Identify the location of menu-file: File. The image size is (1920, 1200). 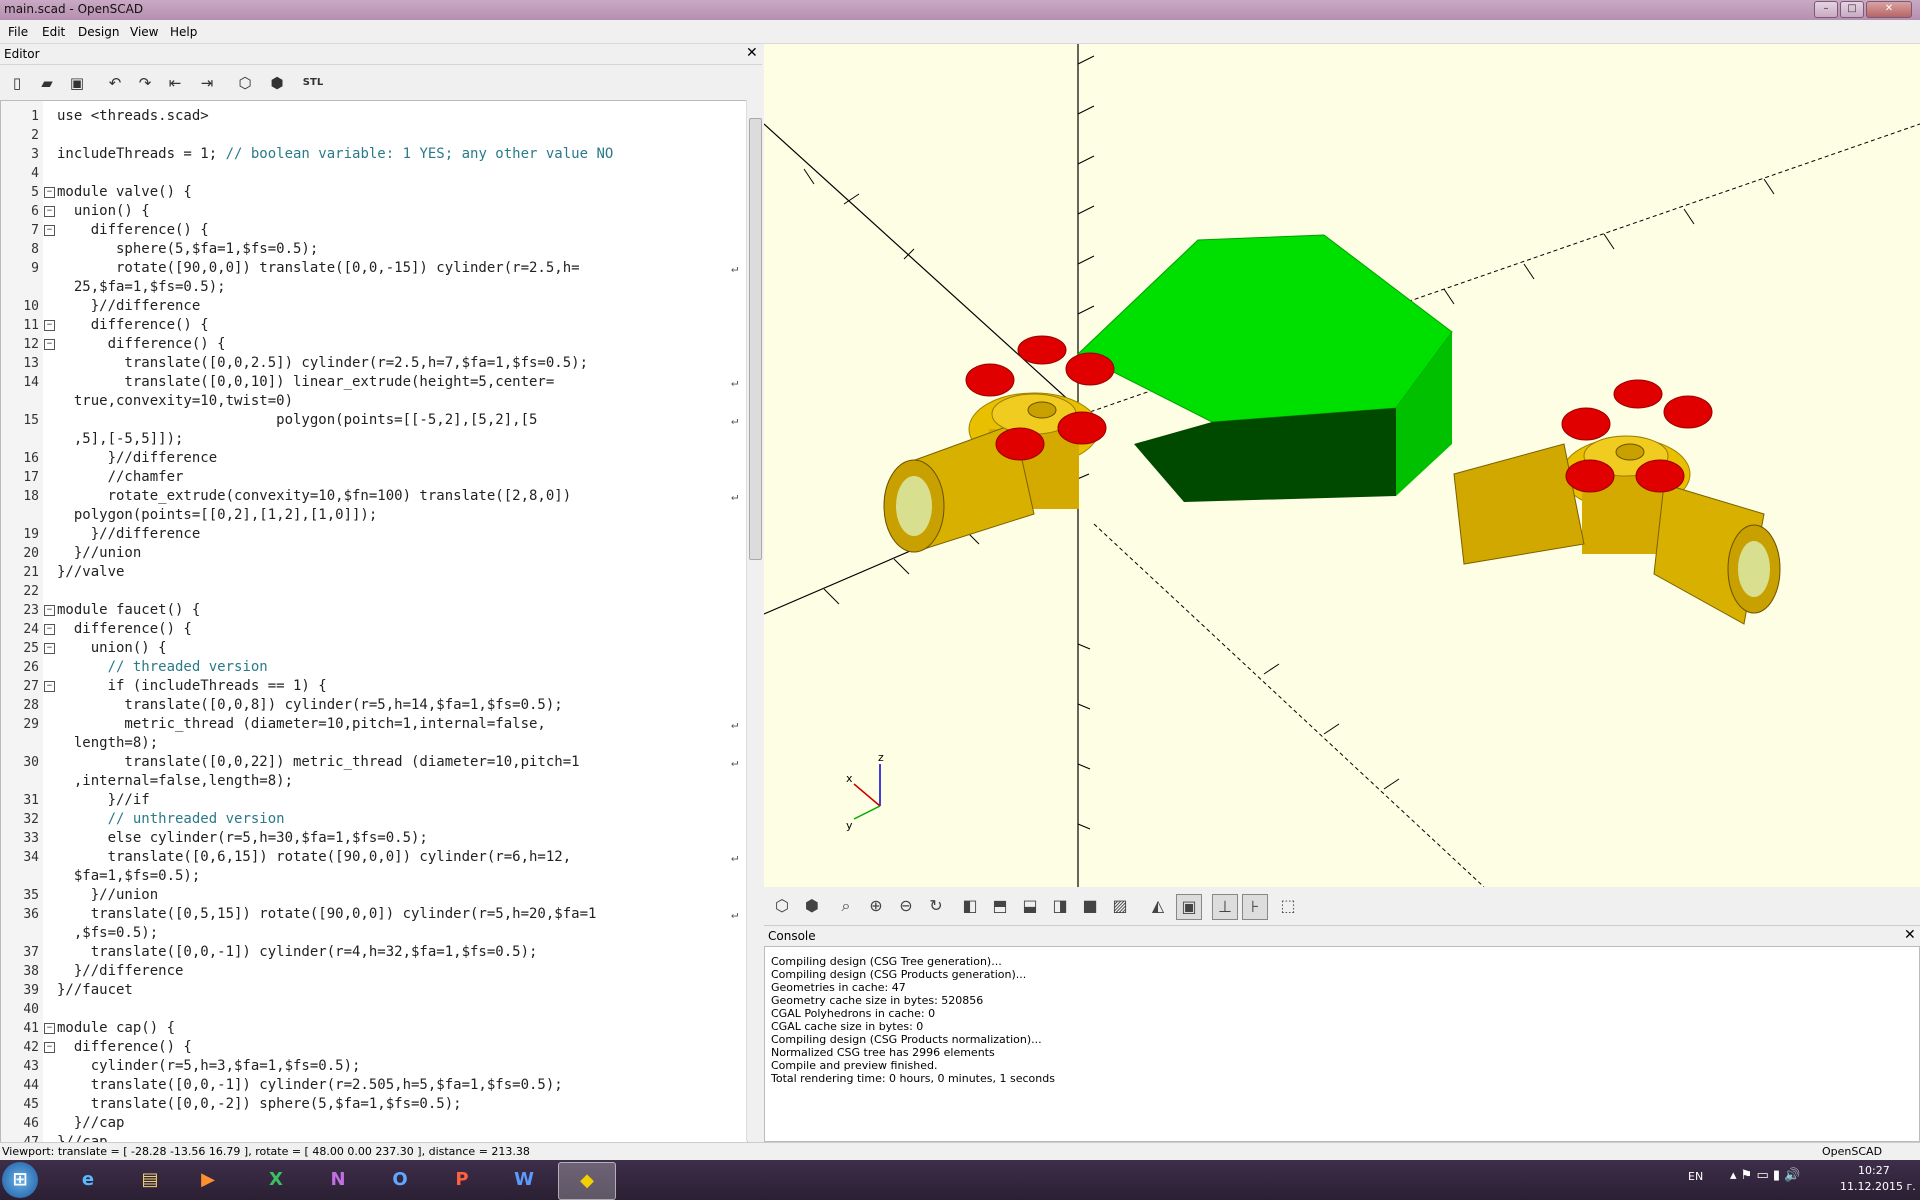
(18, 32).